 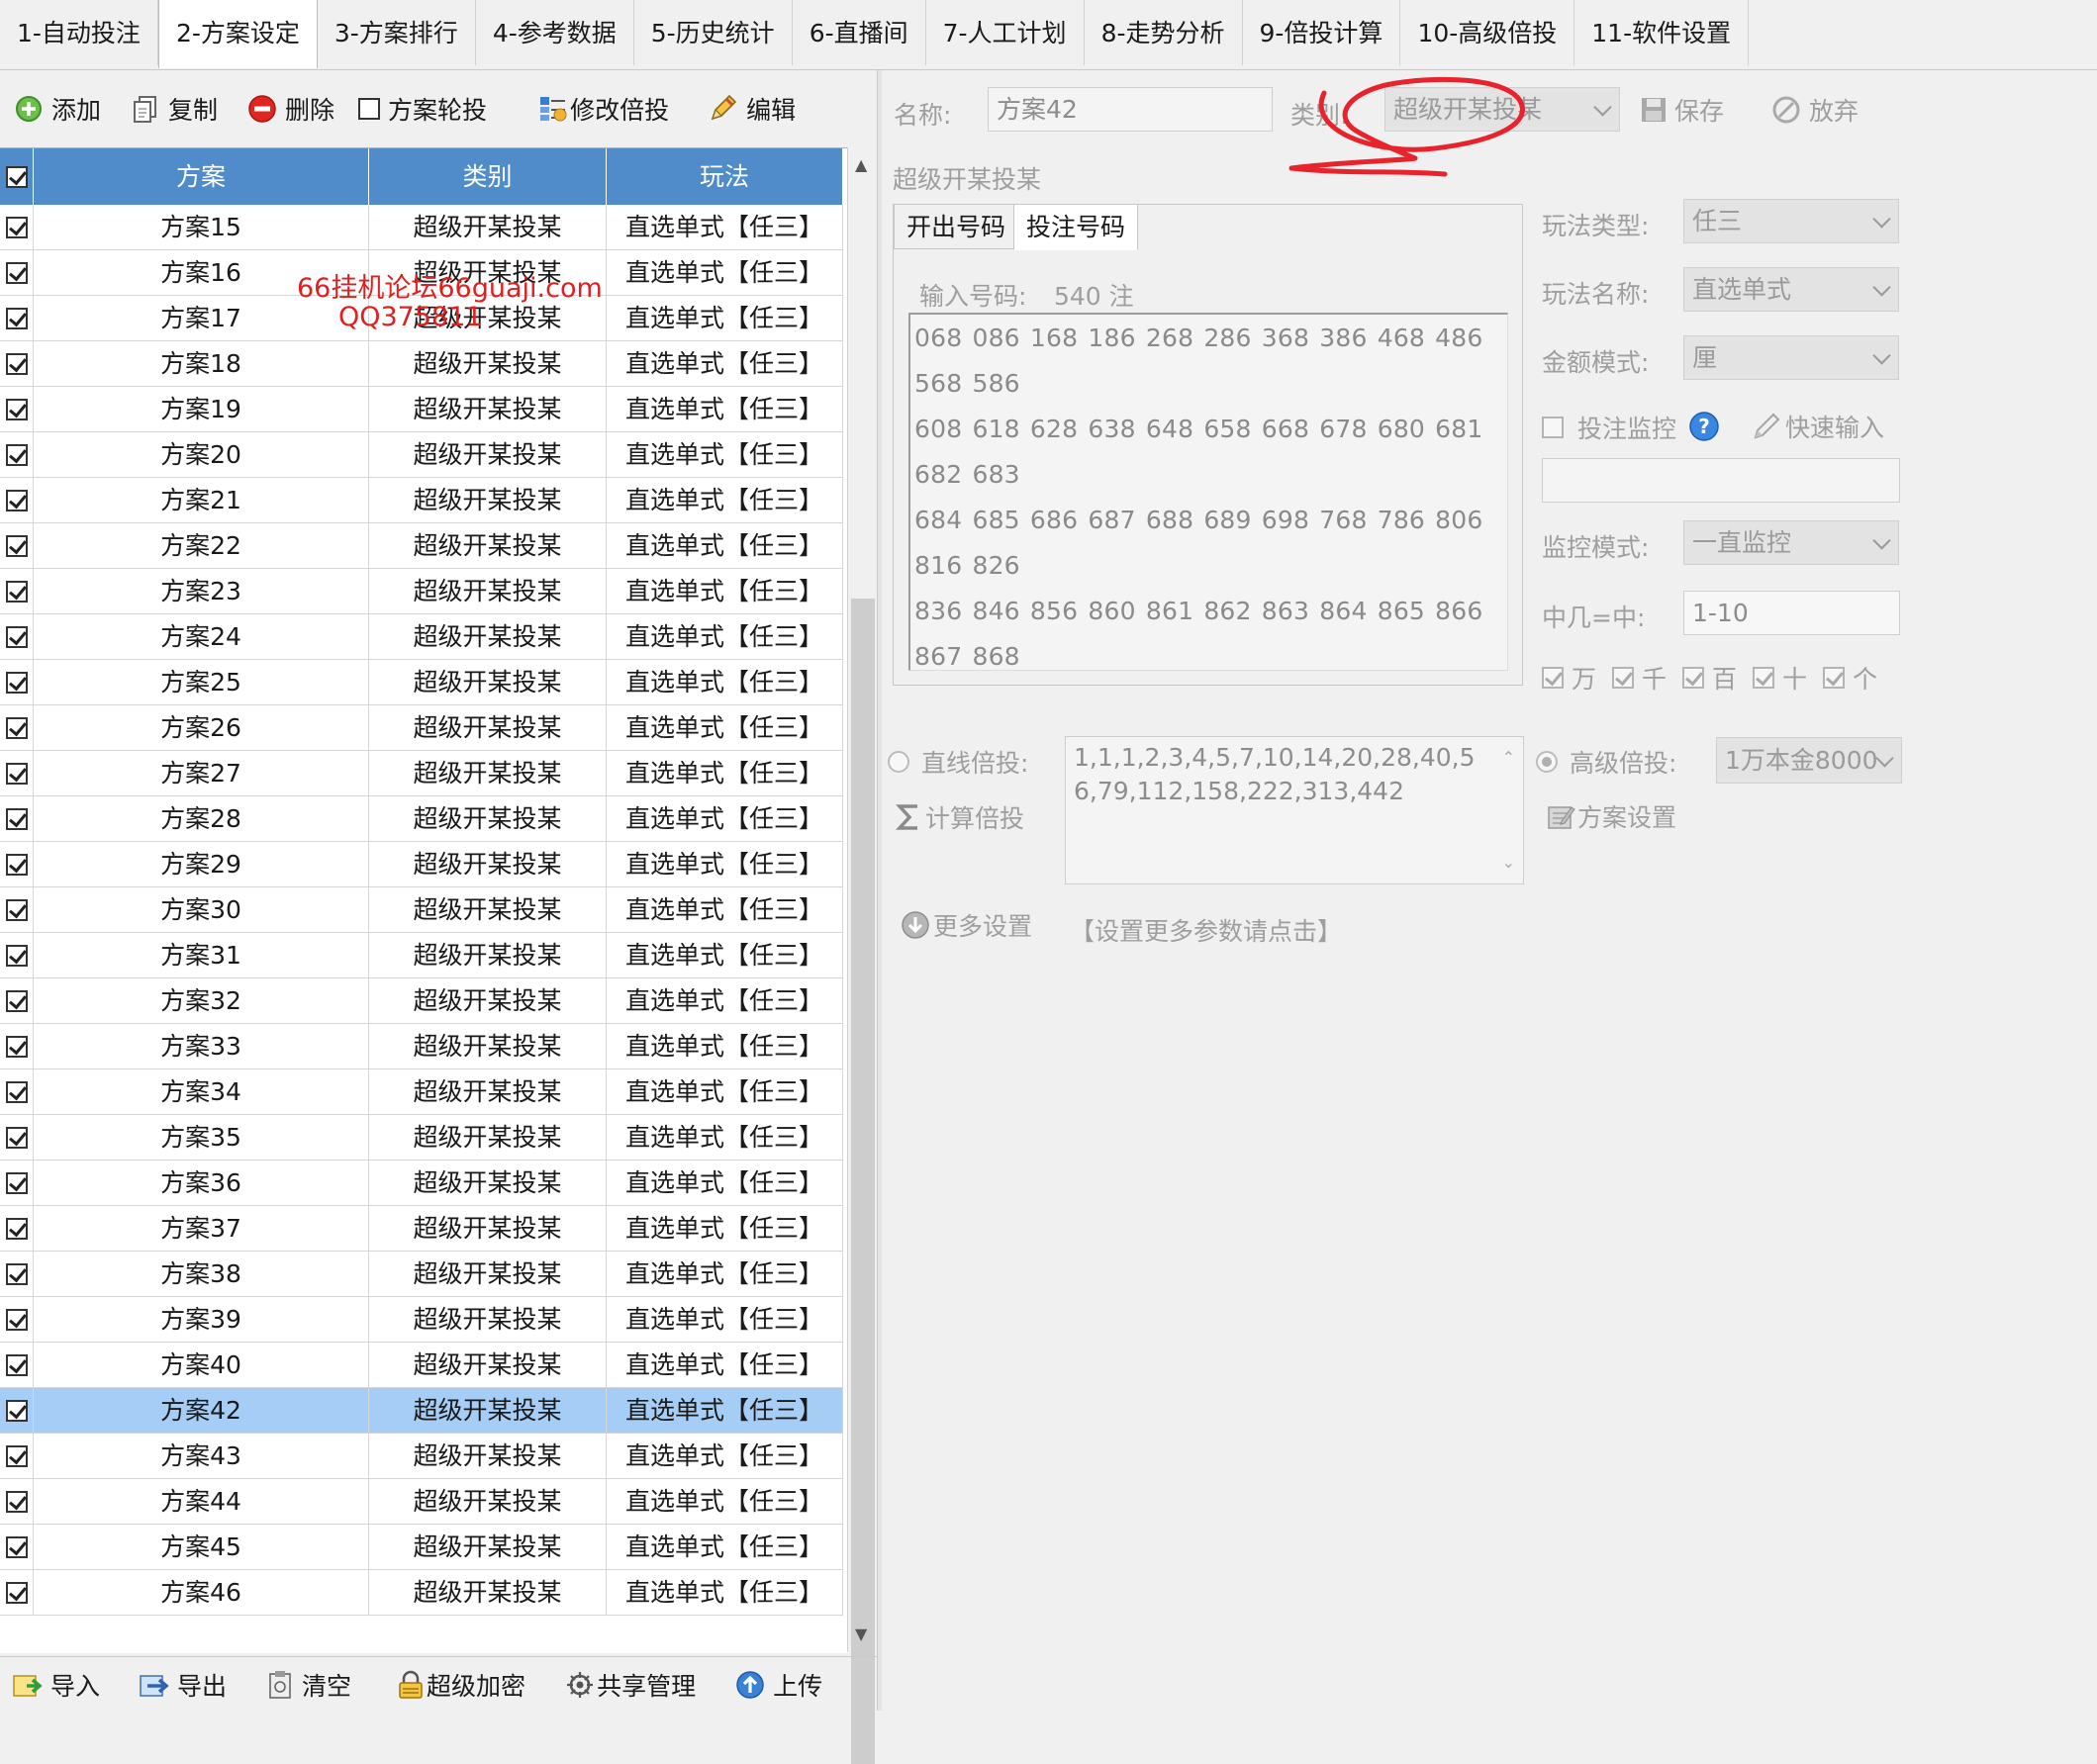 What do you see at coordinates (57, 109) in the screenshot?
I see `add-button: 添加` at bounding box center [57, 109].